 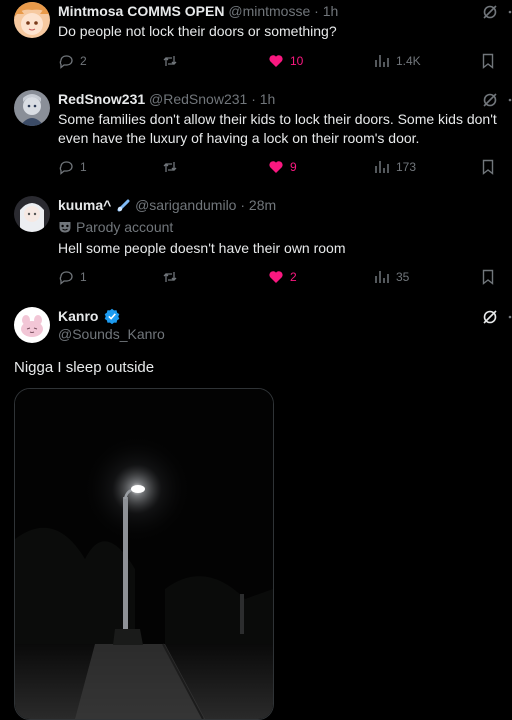 What do you see at coordinates (285, 61) in the screenshot?
I see `like-button: 10` at bounding box center [285, 61].